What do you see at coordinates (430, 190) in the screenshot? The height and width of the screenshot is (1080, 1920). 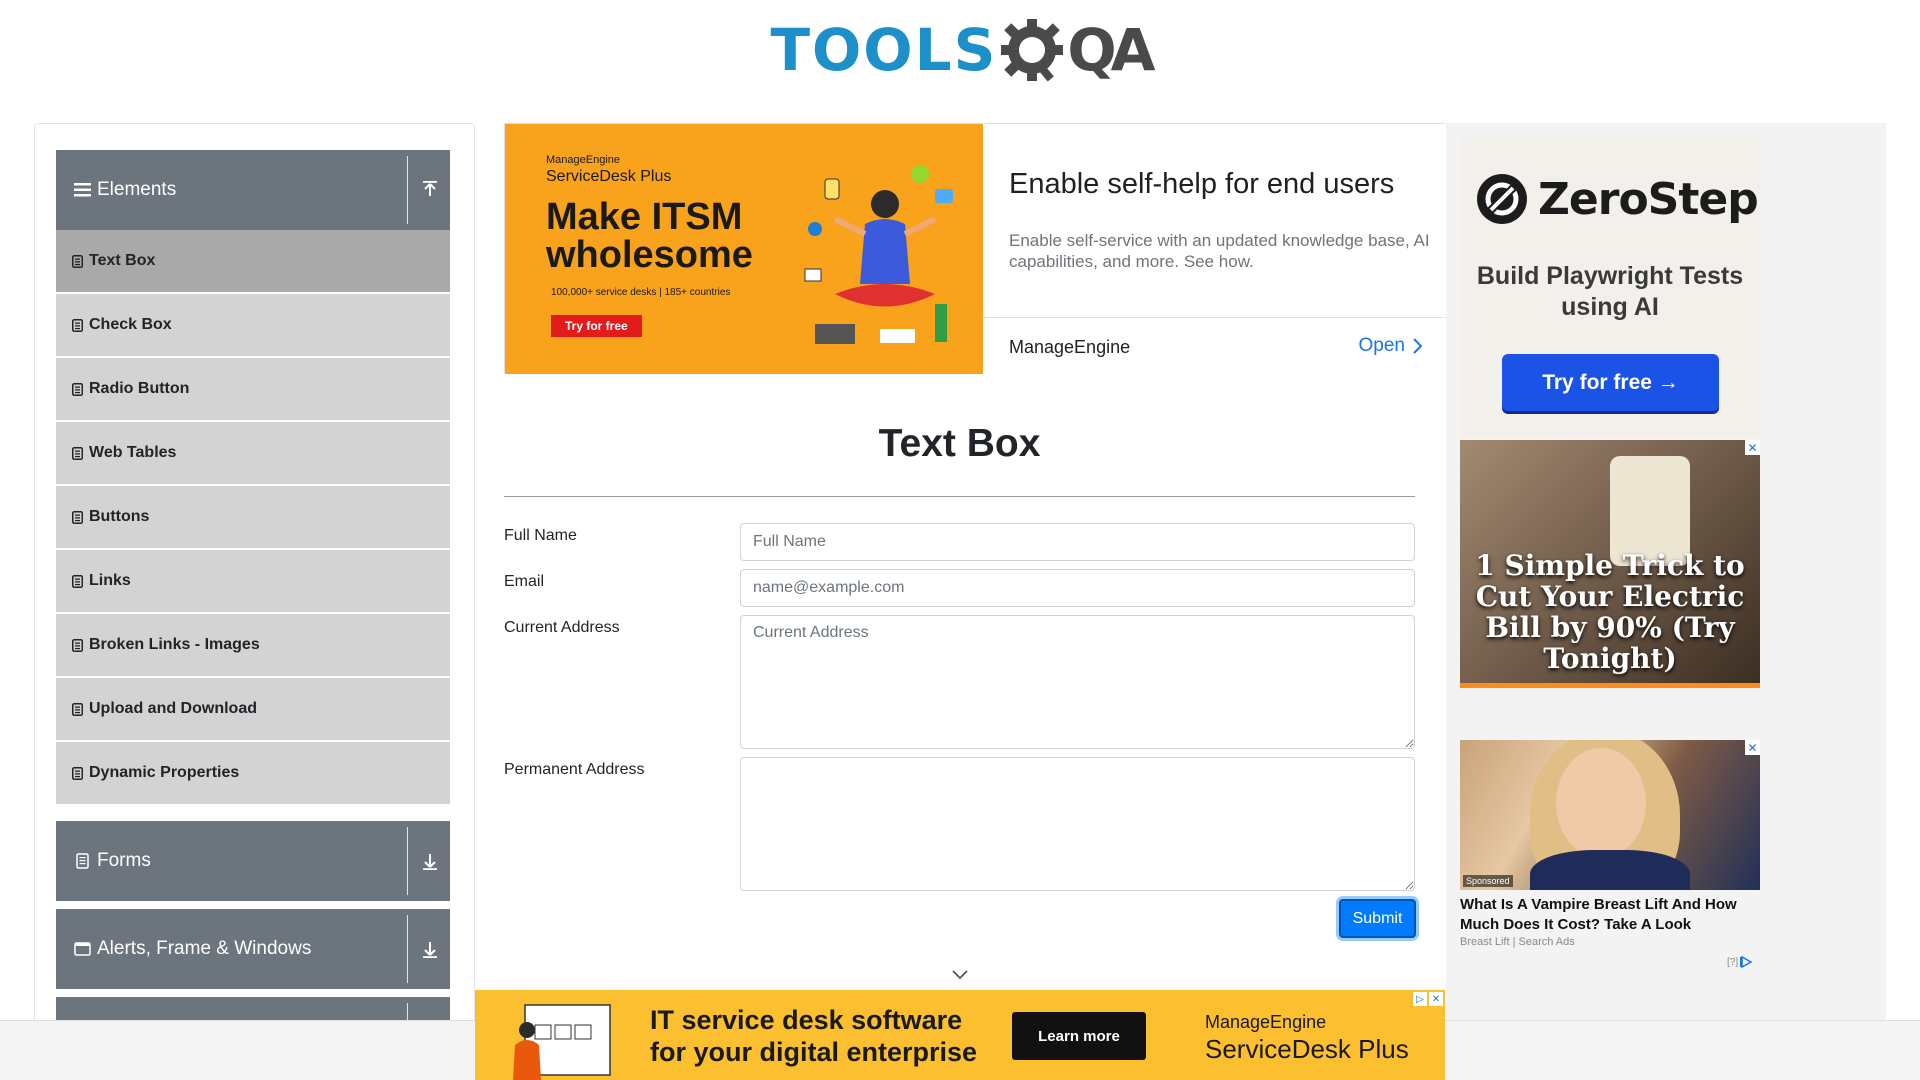 I see `arrow-up-icon` at bounding box center [430, 190].